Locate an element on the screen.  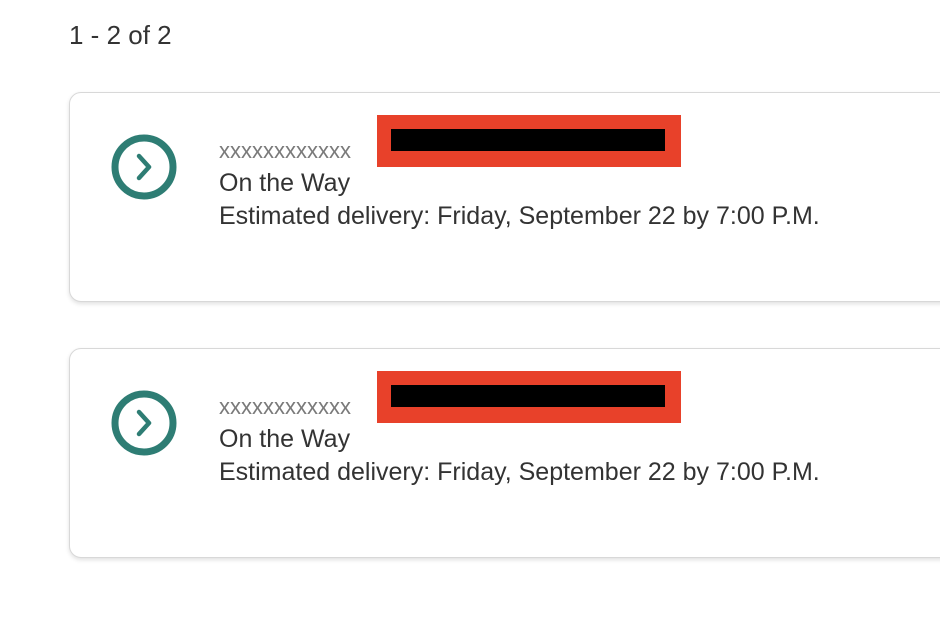
results-count: 1 - 2 of 2 is located at coordinates (120, 35).